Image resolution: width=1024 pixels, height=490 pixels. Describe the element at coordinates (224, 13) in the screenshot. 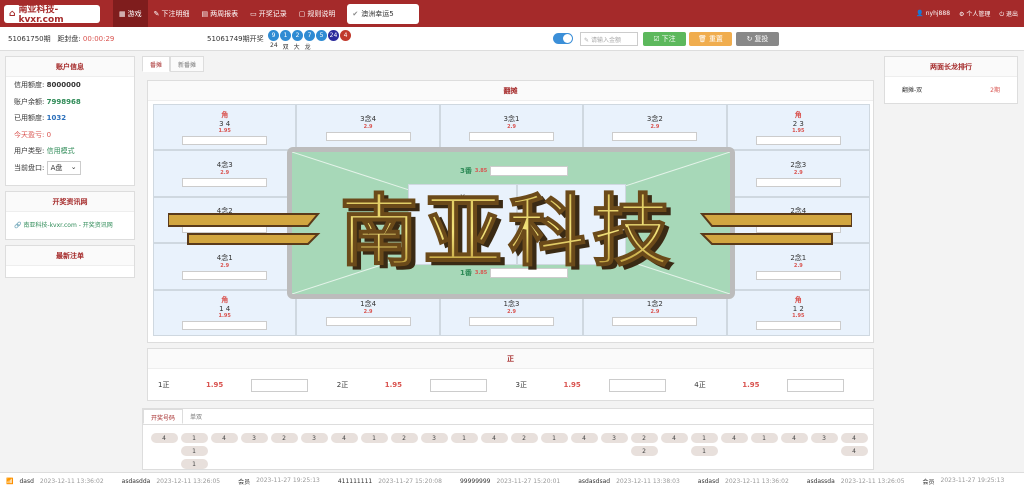

I see `nav-label: 两周报表` at that location.